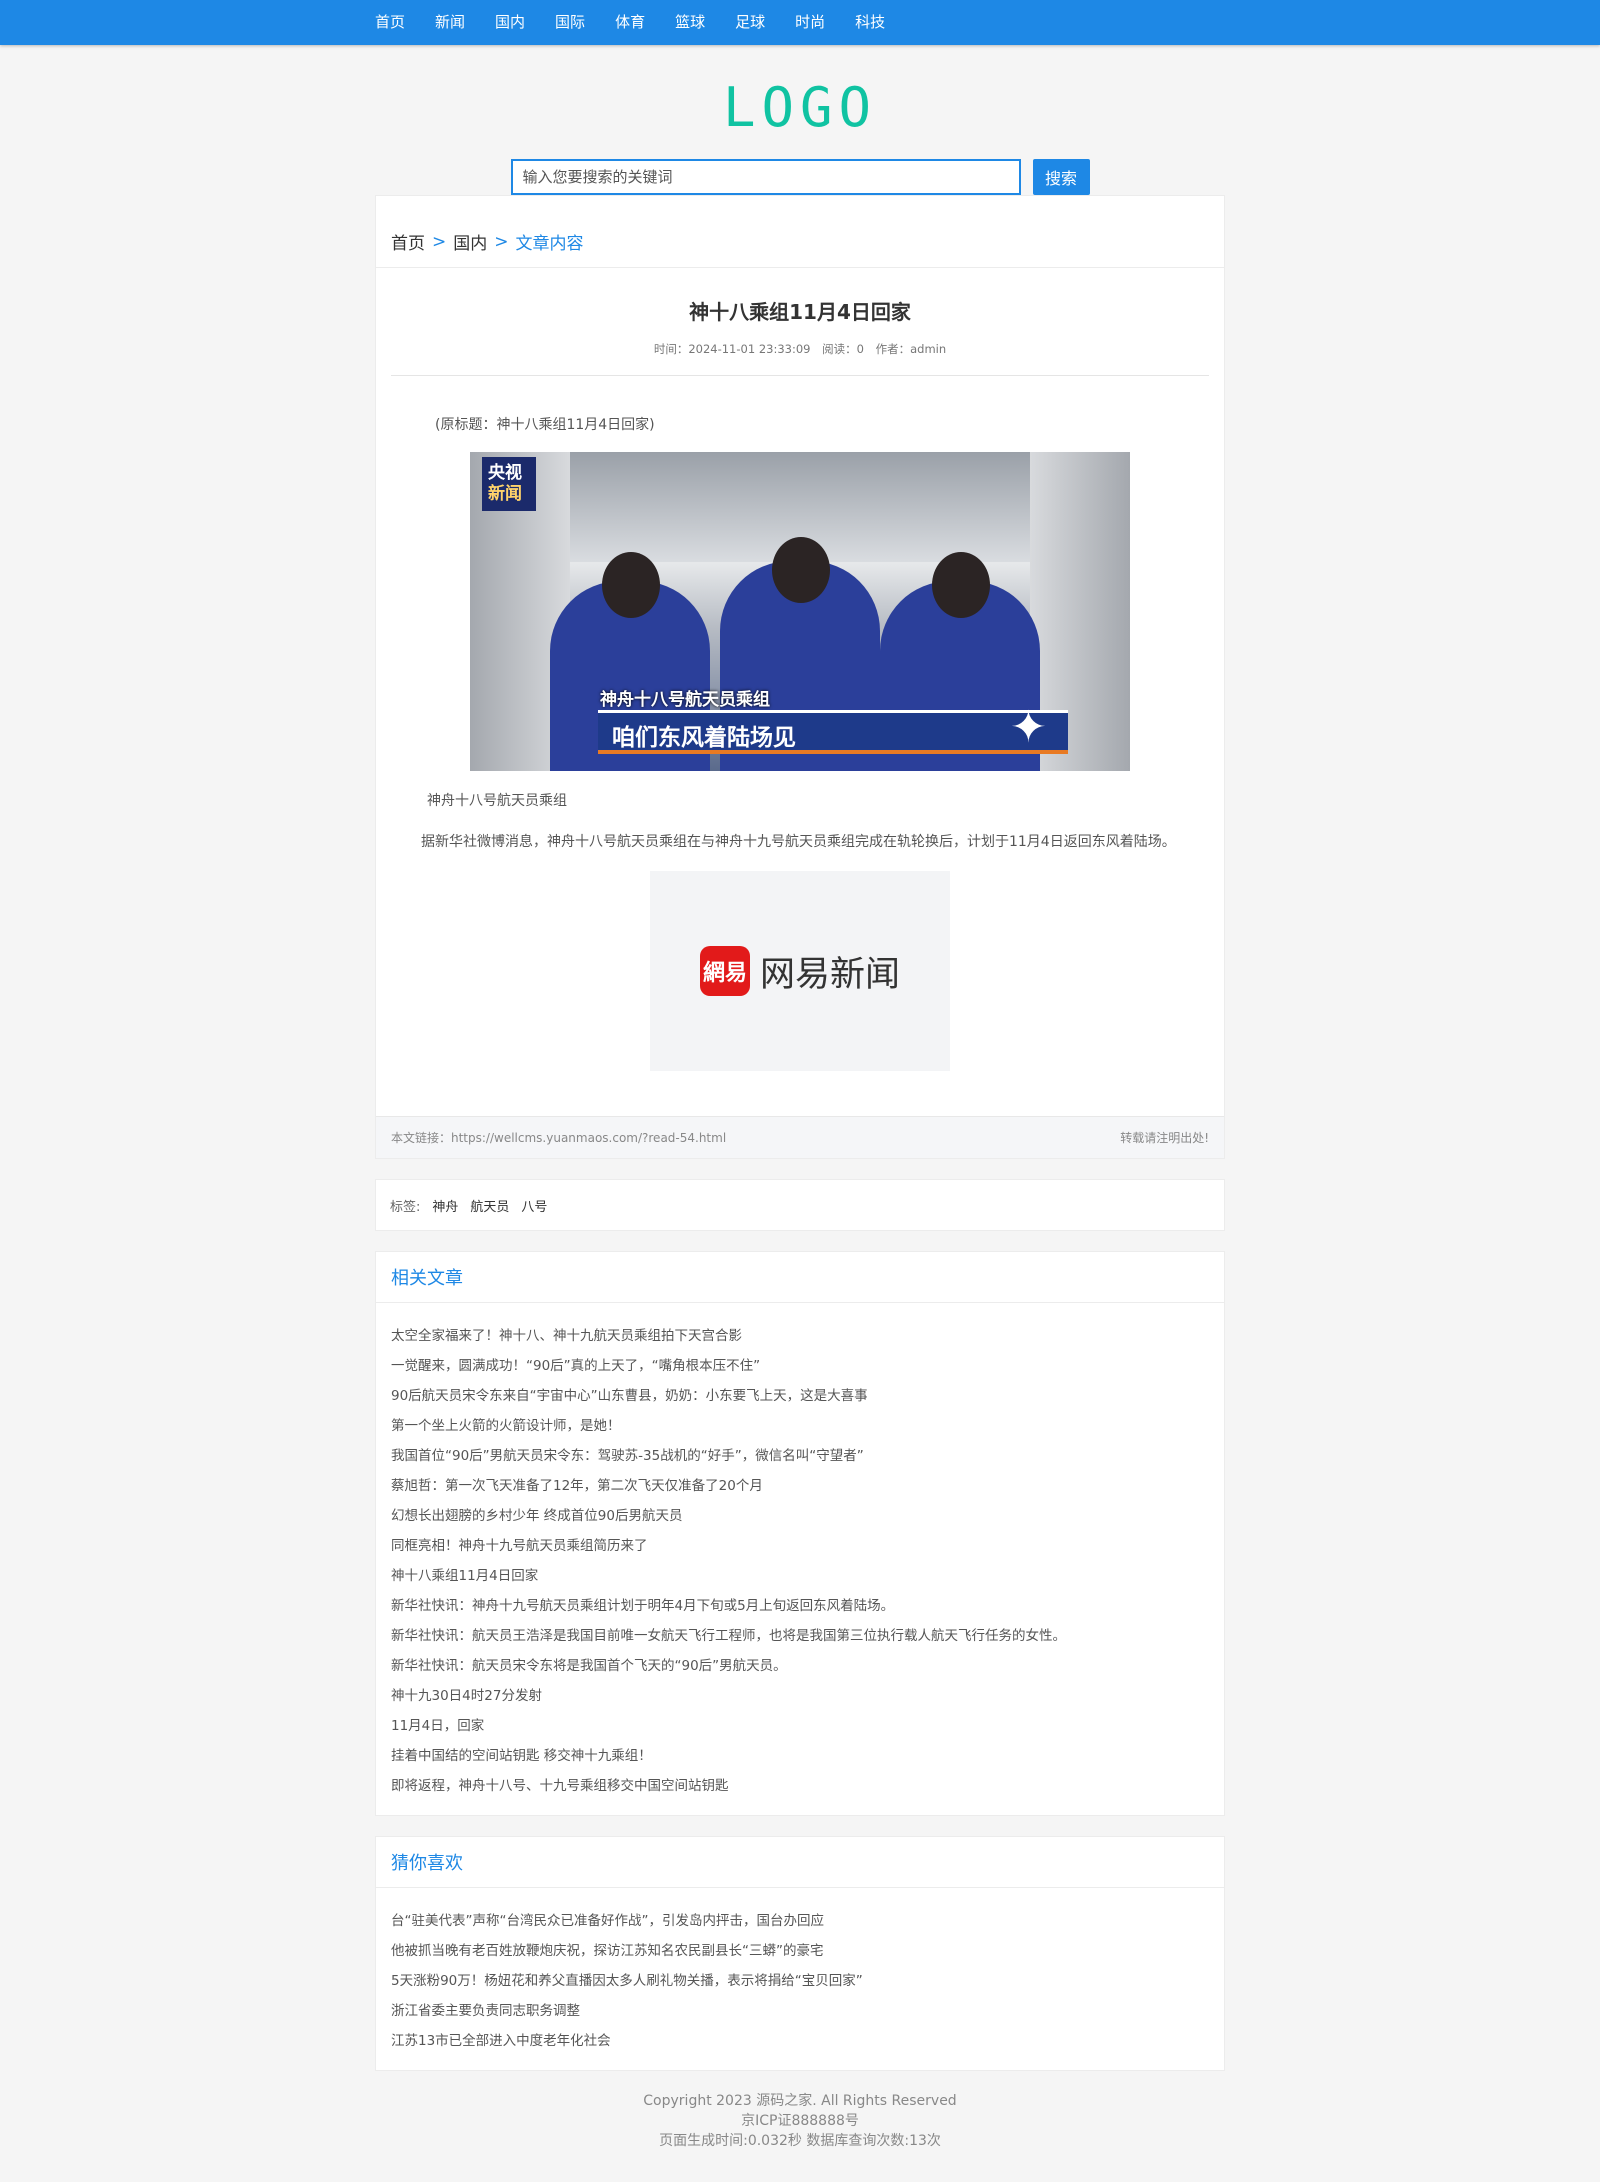 The height and width of the screenshot is (2182, 1600). Describe the element at coordinates (408, 241) in the screenshot. I see `breadcrumb-home: 首页` at that location.